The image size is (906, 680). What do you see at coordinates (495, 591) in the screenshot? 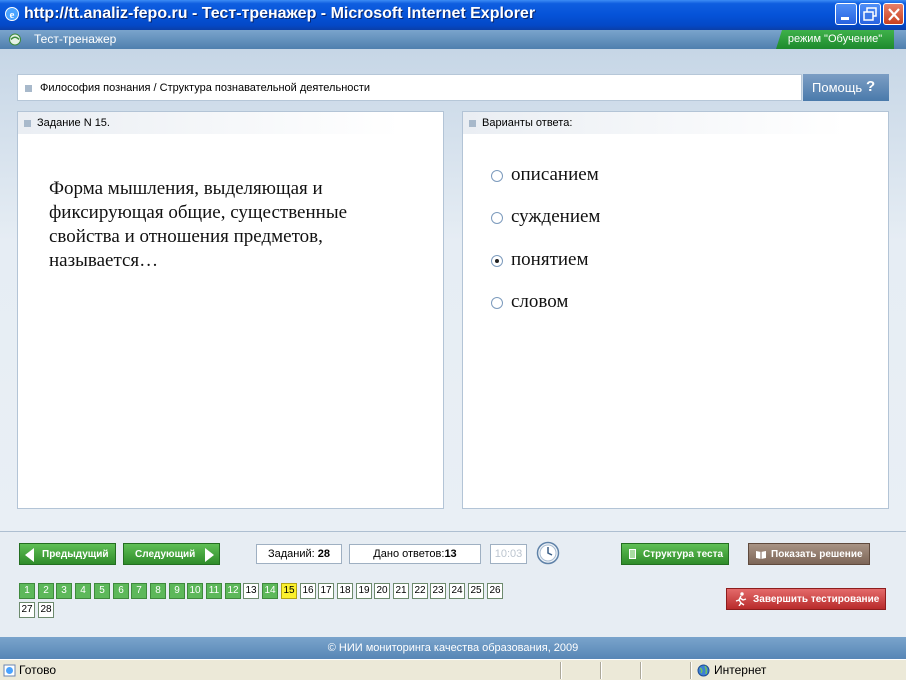
I see `question-number-26: 26` at bounding box center [495, 591].